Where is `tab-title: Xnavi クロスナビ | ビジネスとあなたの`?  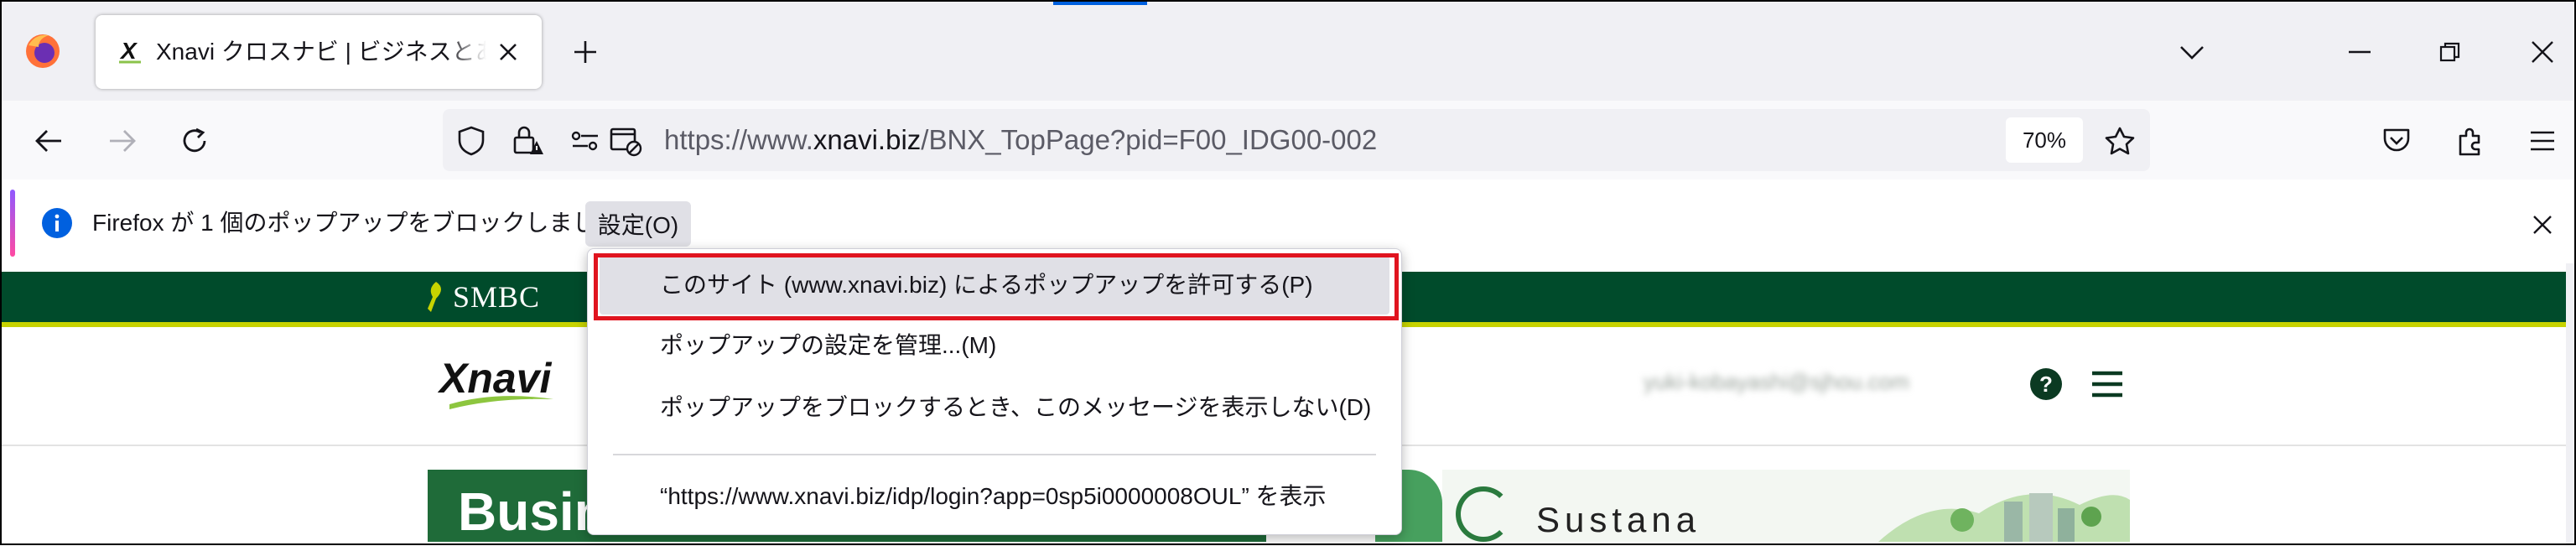 tab-title: Xnavi クロスナビ | ビジネスとあなたの is located at coordinates (321, 52).